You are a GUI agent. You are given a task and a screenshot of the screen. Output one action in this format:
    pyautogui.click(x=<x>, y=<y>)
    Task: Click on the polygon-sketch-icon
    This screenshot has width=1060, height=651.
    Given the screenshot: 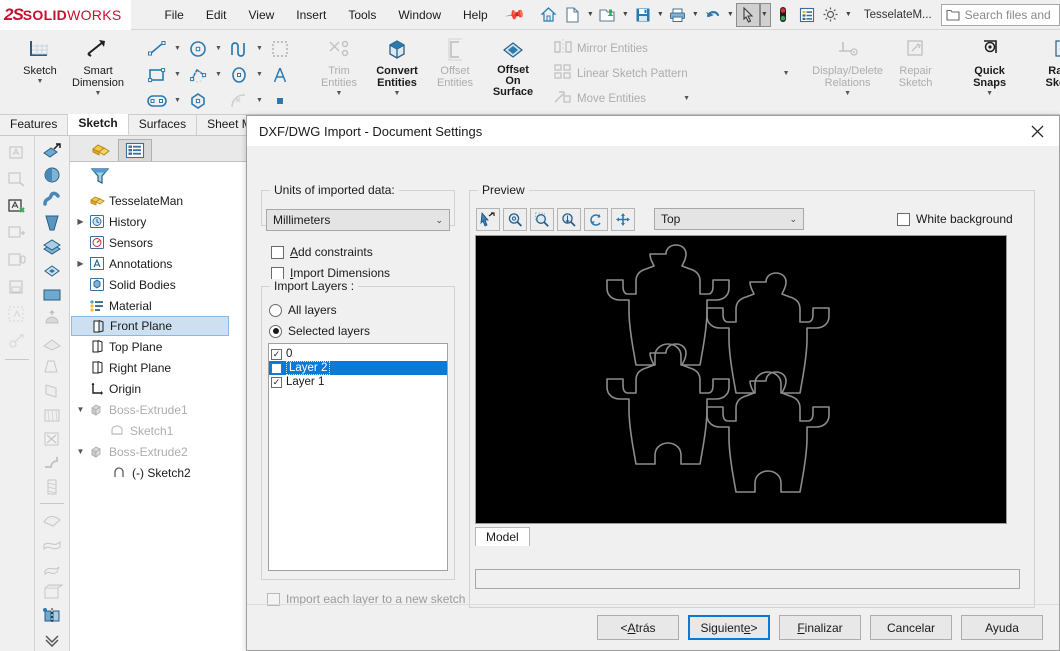 What is the action you would take?
    pyautogui.click(x=198, y=75)
    